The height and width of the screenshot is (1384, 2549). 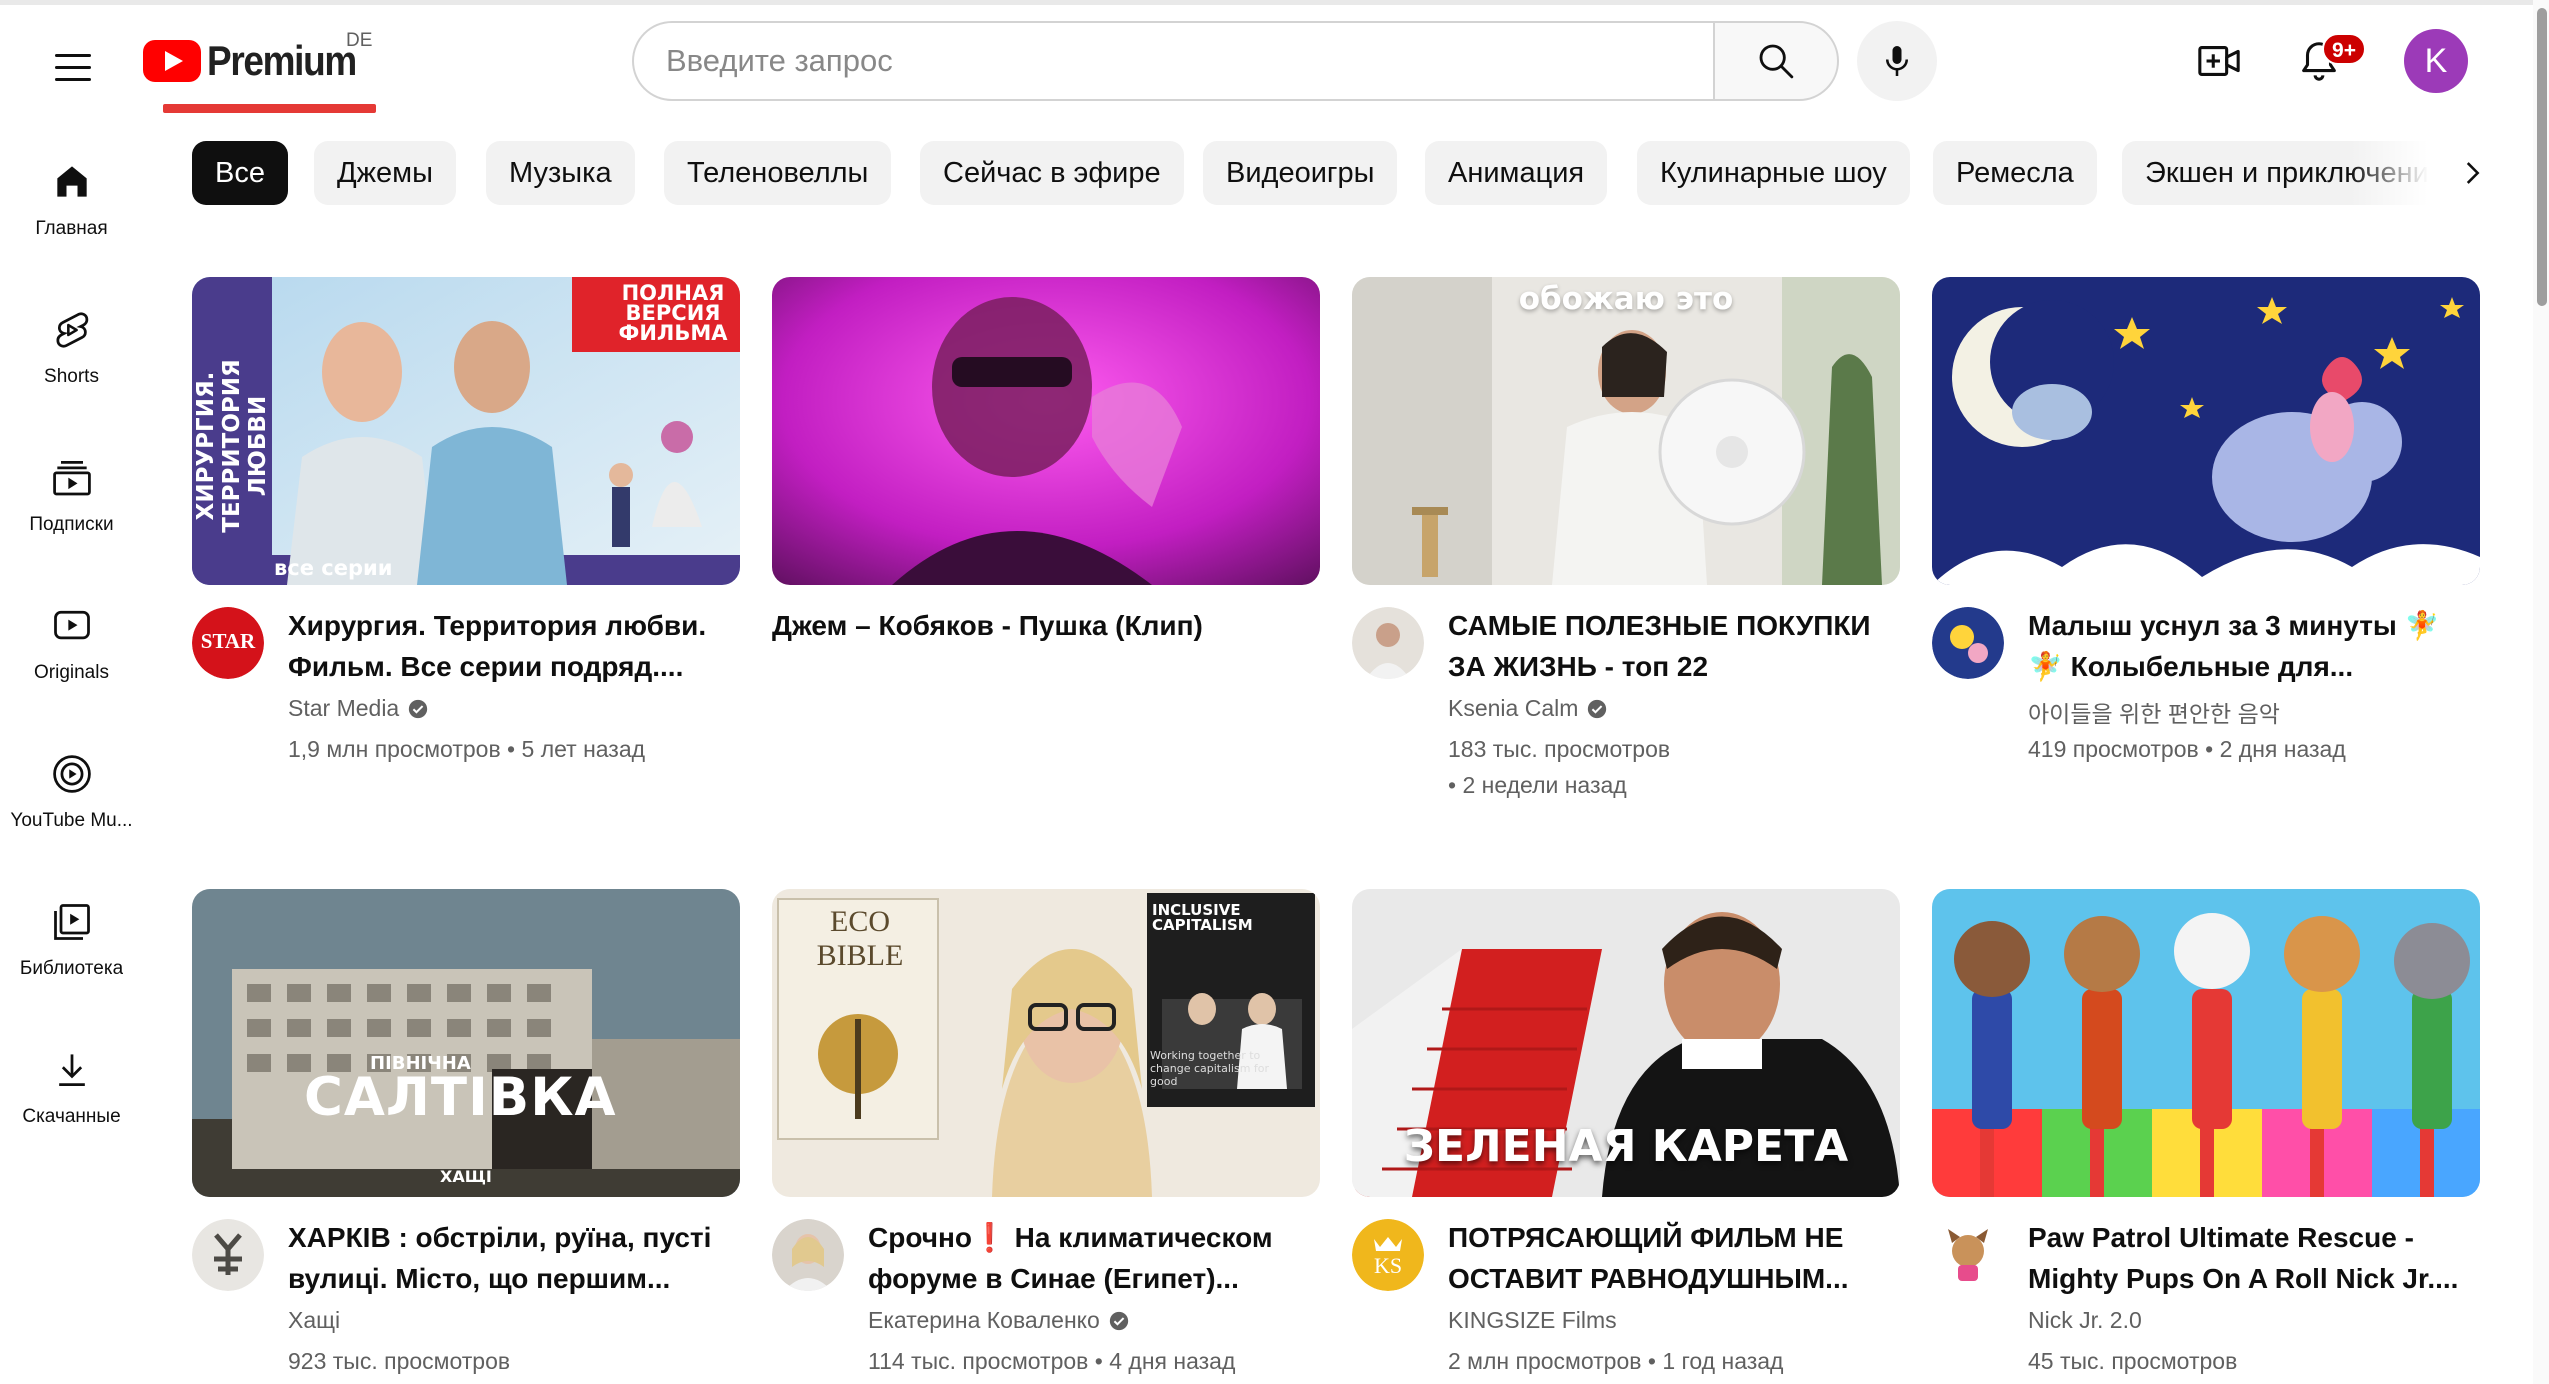 I want to click on download-icon, so click(x=71, y=1070).